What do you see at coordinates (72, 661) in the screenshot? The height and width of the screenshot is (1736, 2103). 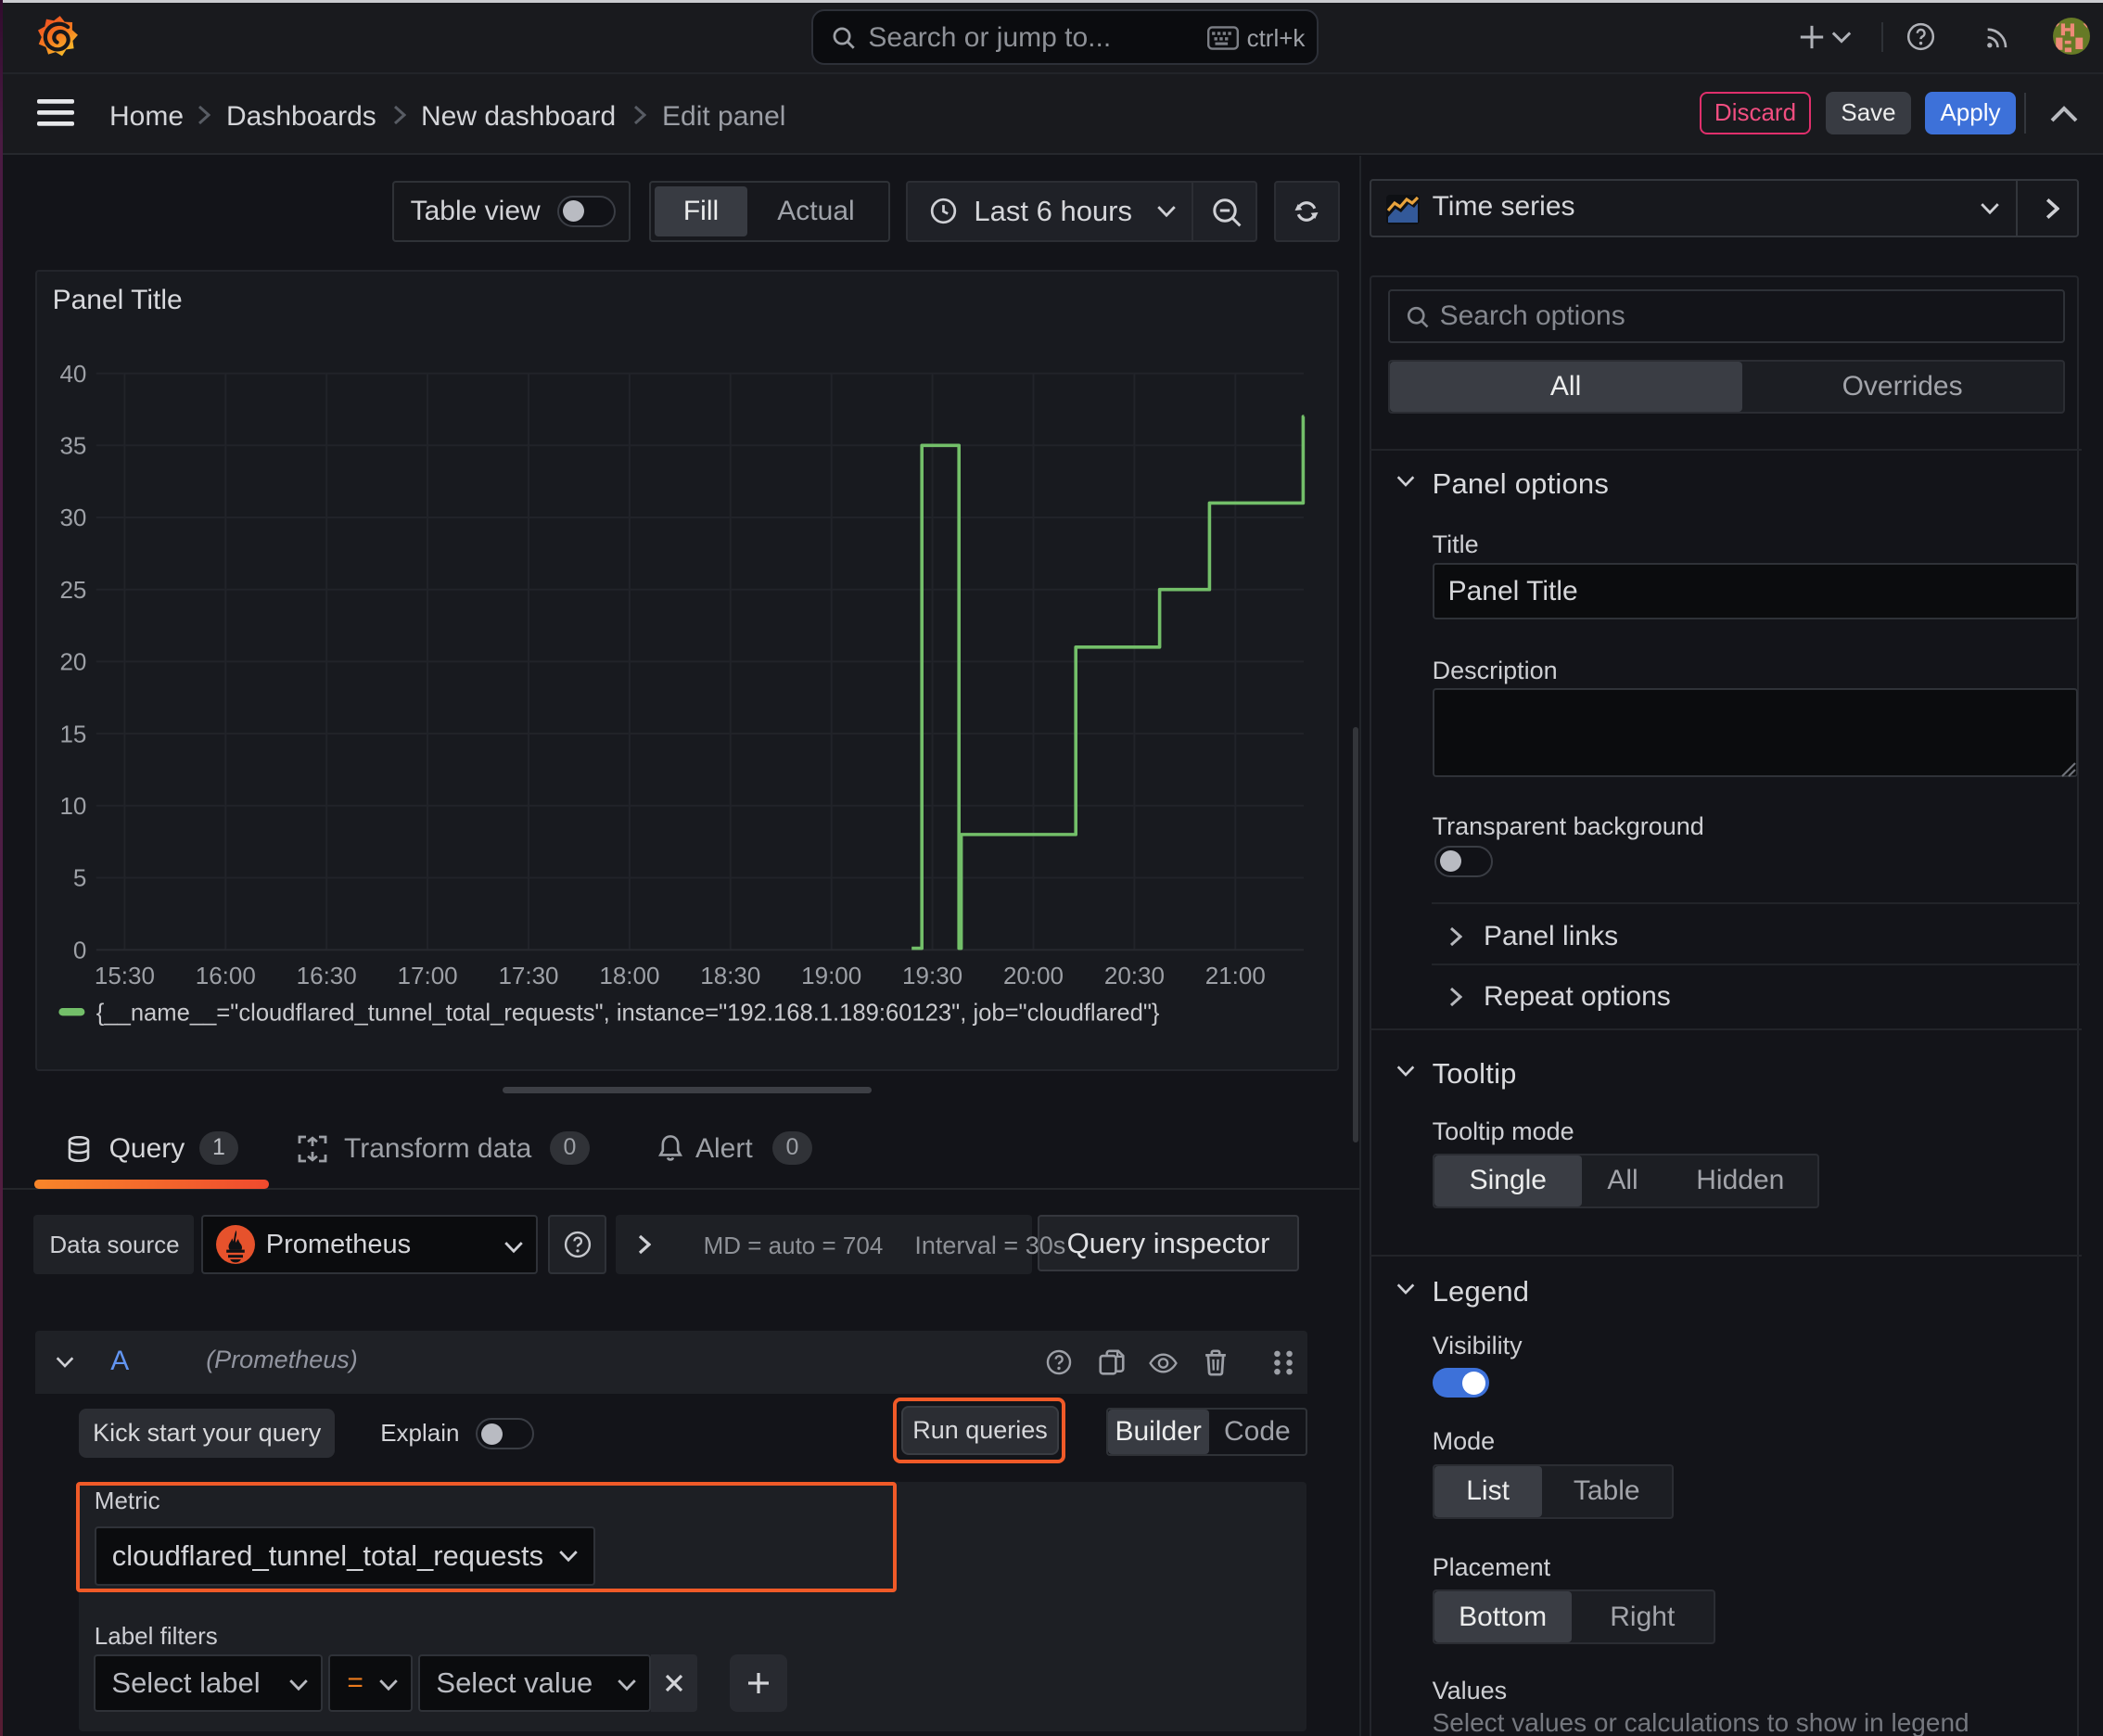 I see `svg-text: 20` at bounding box center [72, 661].